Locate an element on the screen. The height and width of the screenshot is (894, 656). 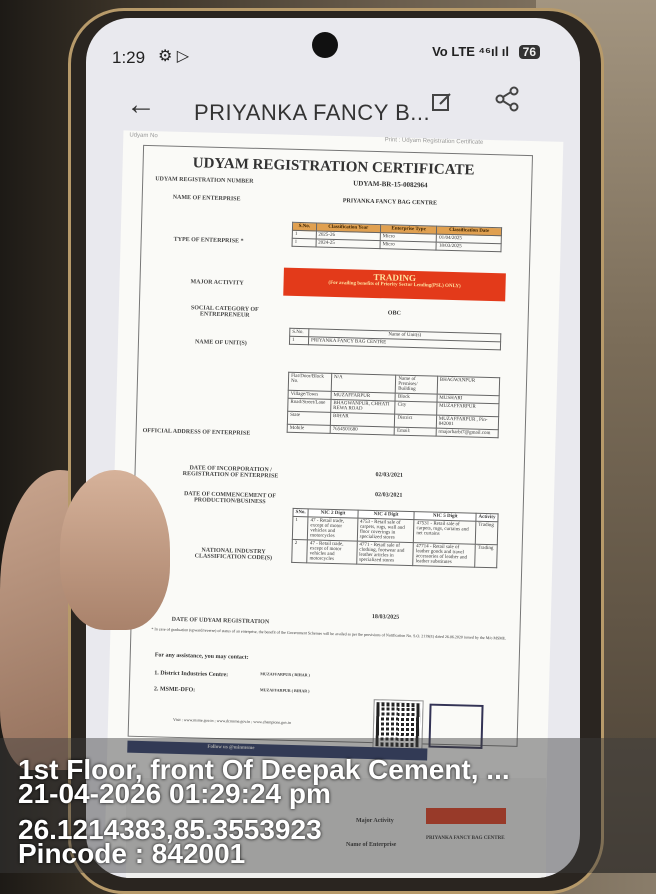
addr-cell: Road/Street/Lane is located at coordinates (309, 405).